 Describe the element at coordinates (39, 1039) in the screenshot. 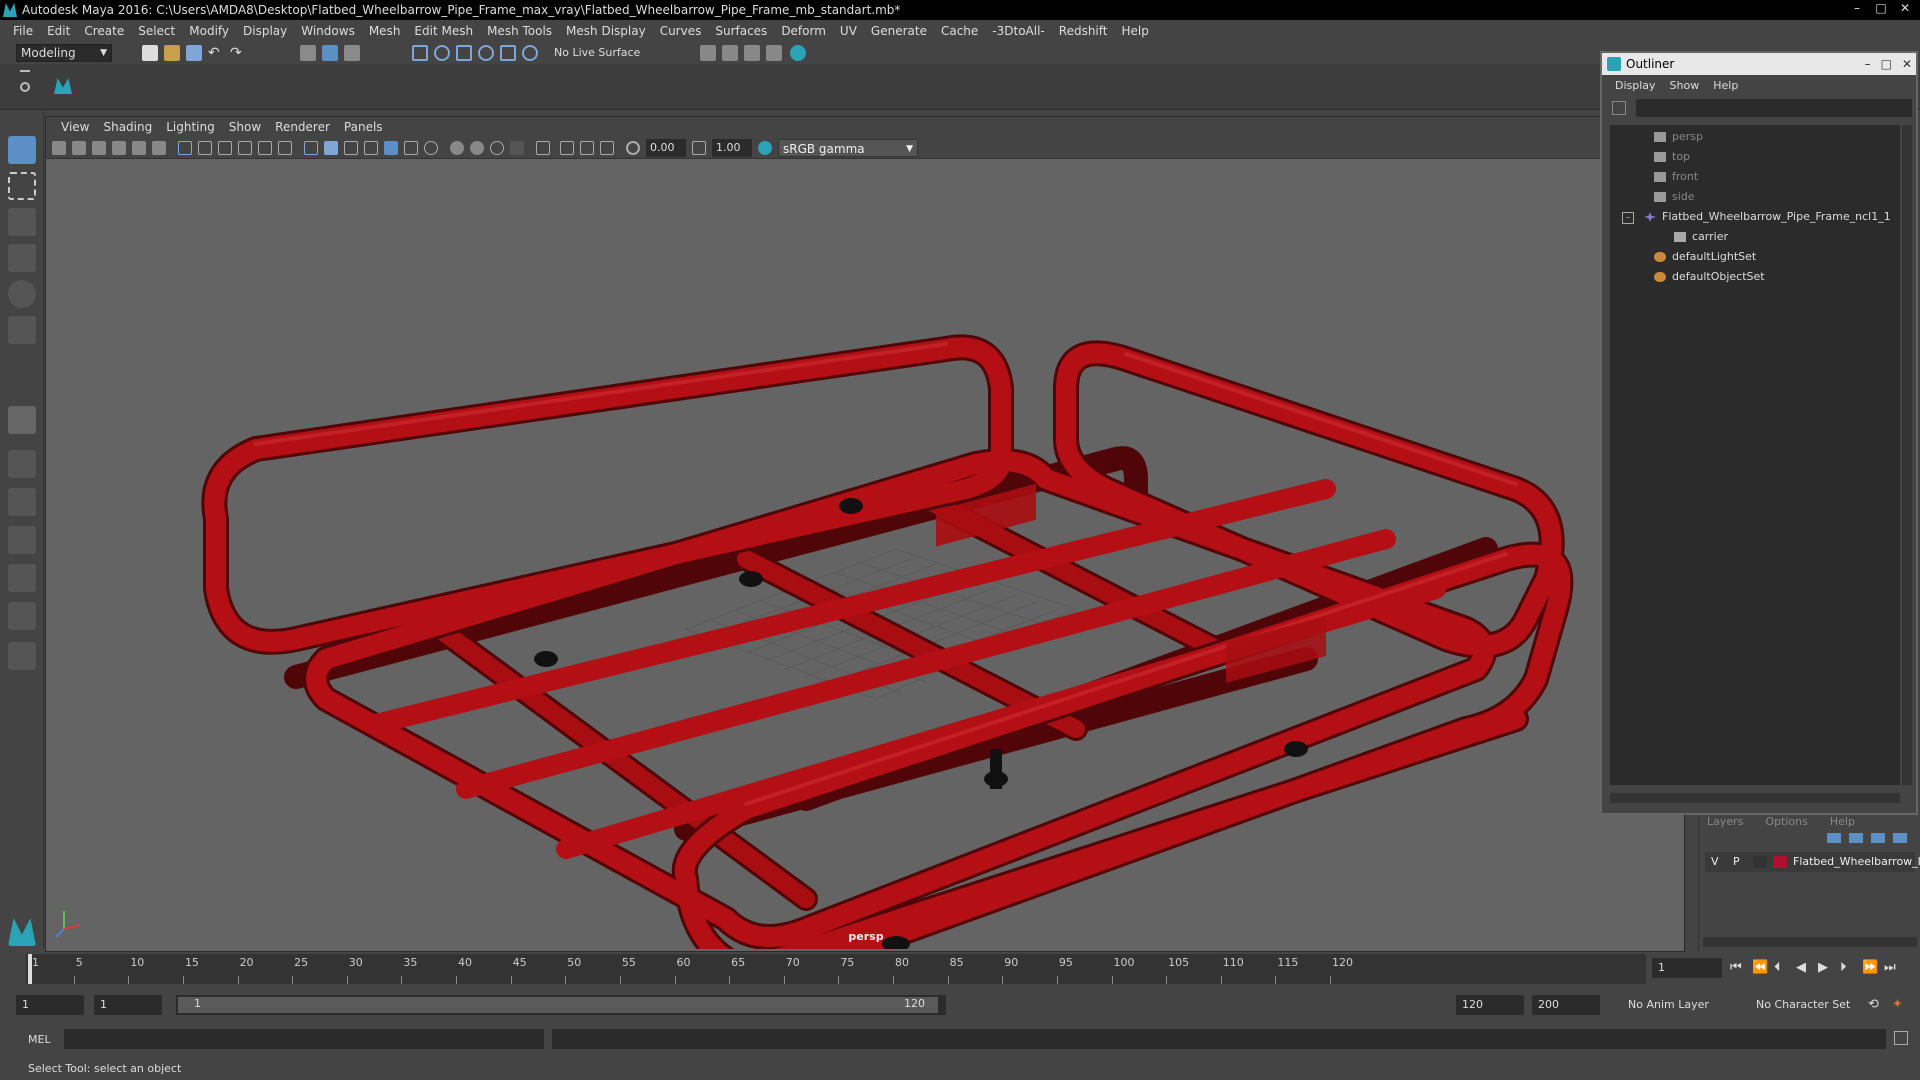

I see `cmd-language-label: MEL` at that location.